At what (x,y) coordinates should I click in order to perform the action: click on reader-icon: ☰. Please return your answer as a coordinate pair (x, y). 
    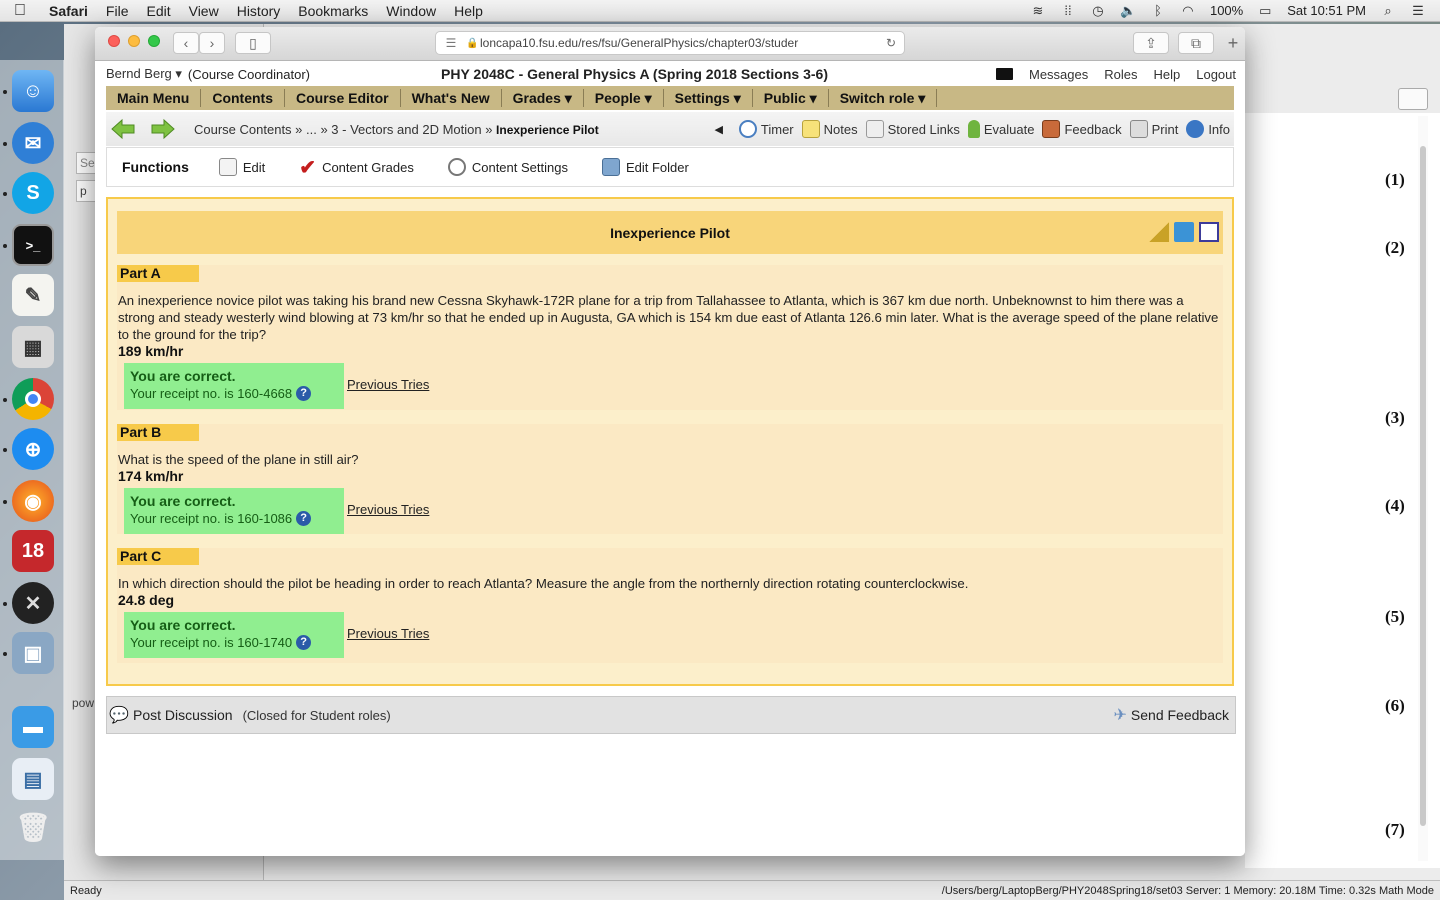
    Looking at the image, I should click on (451, 43).